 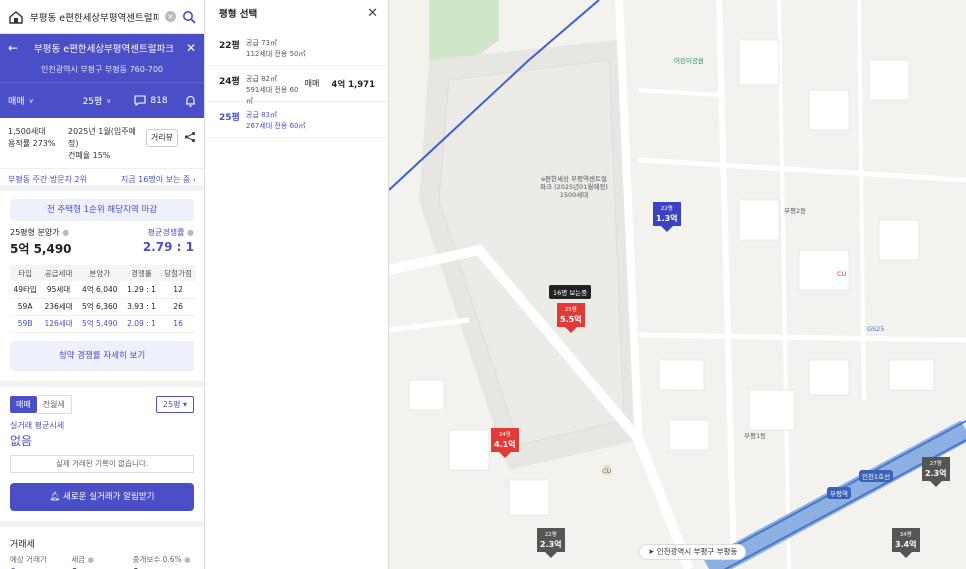 I want to click on unit-cell-supply: 236세대, so click(x=58, y=307).